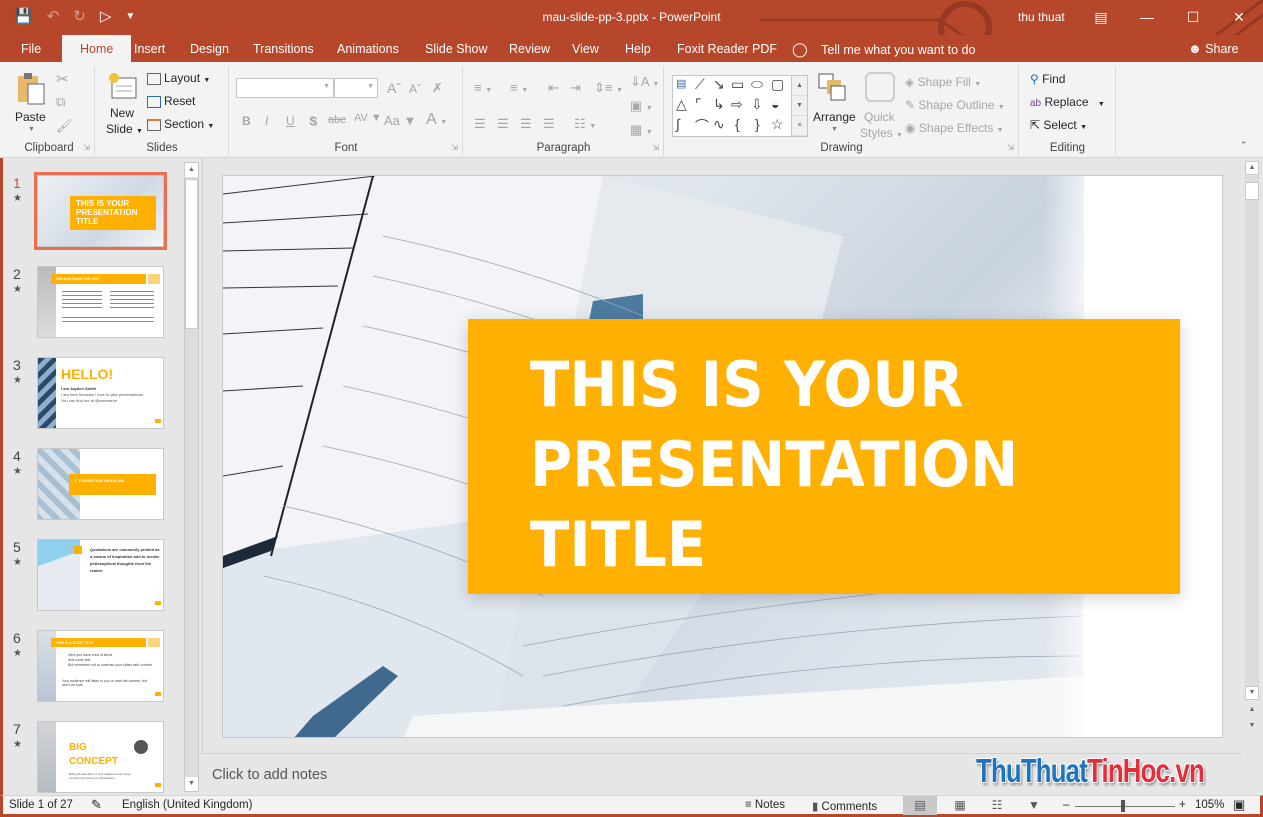 The width and height of the screenshot is (1263, 817). What do you see at coordinates (960, 805) in the screenshot?
I see `slide-sorter-view-icon: ▦` at bounding box center [960, 805].